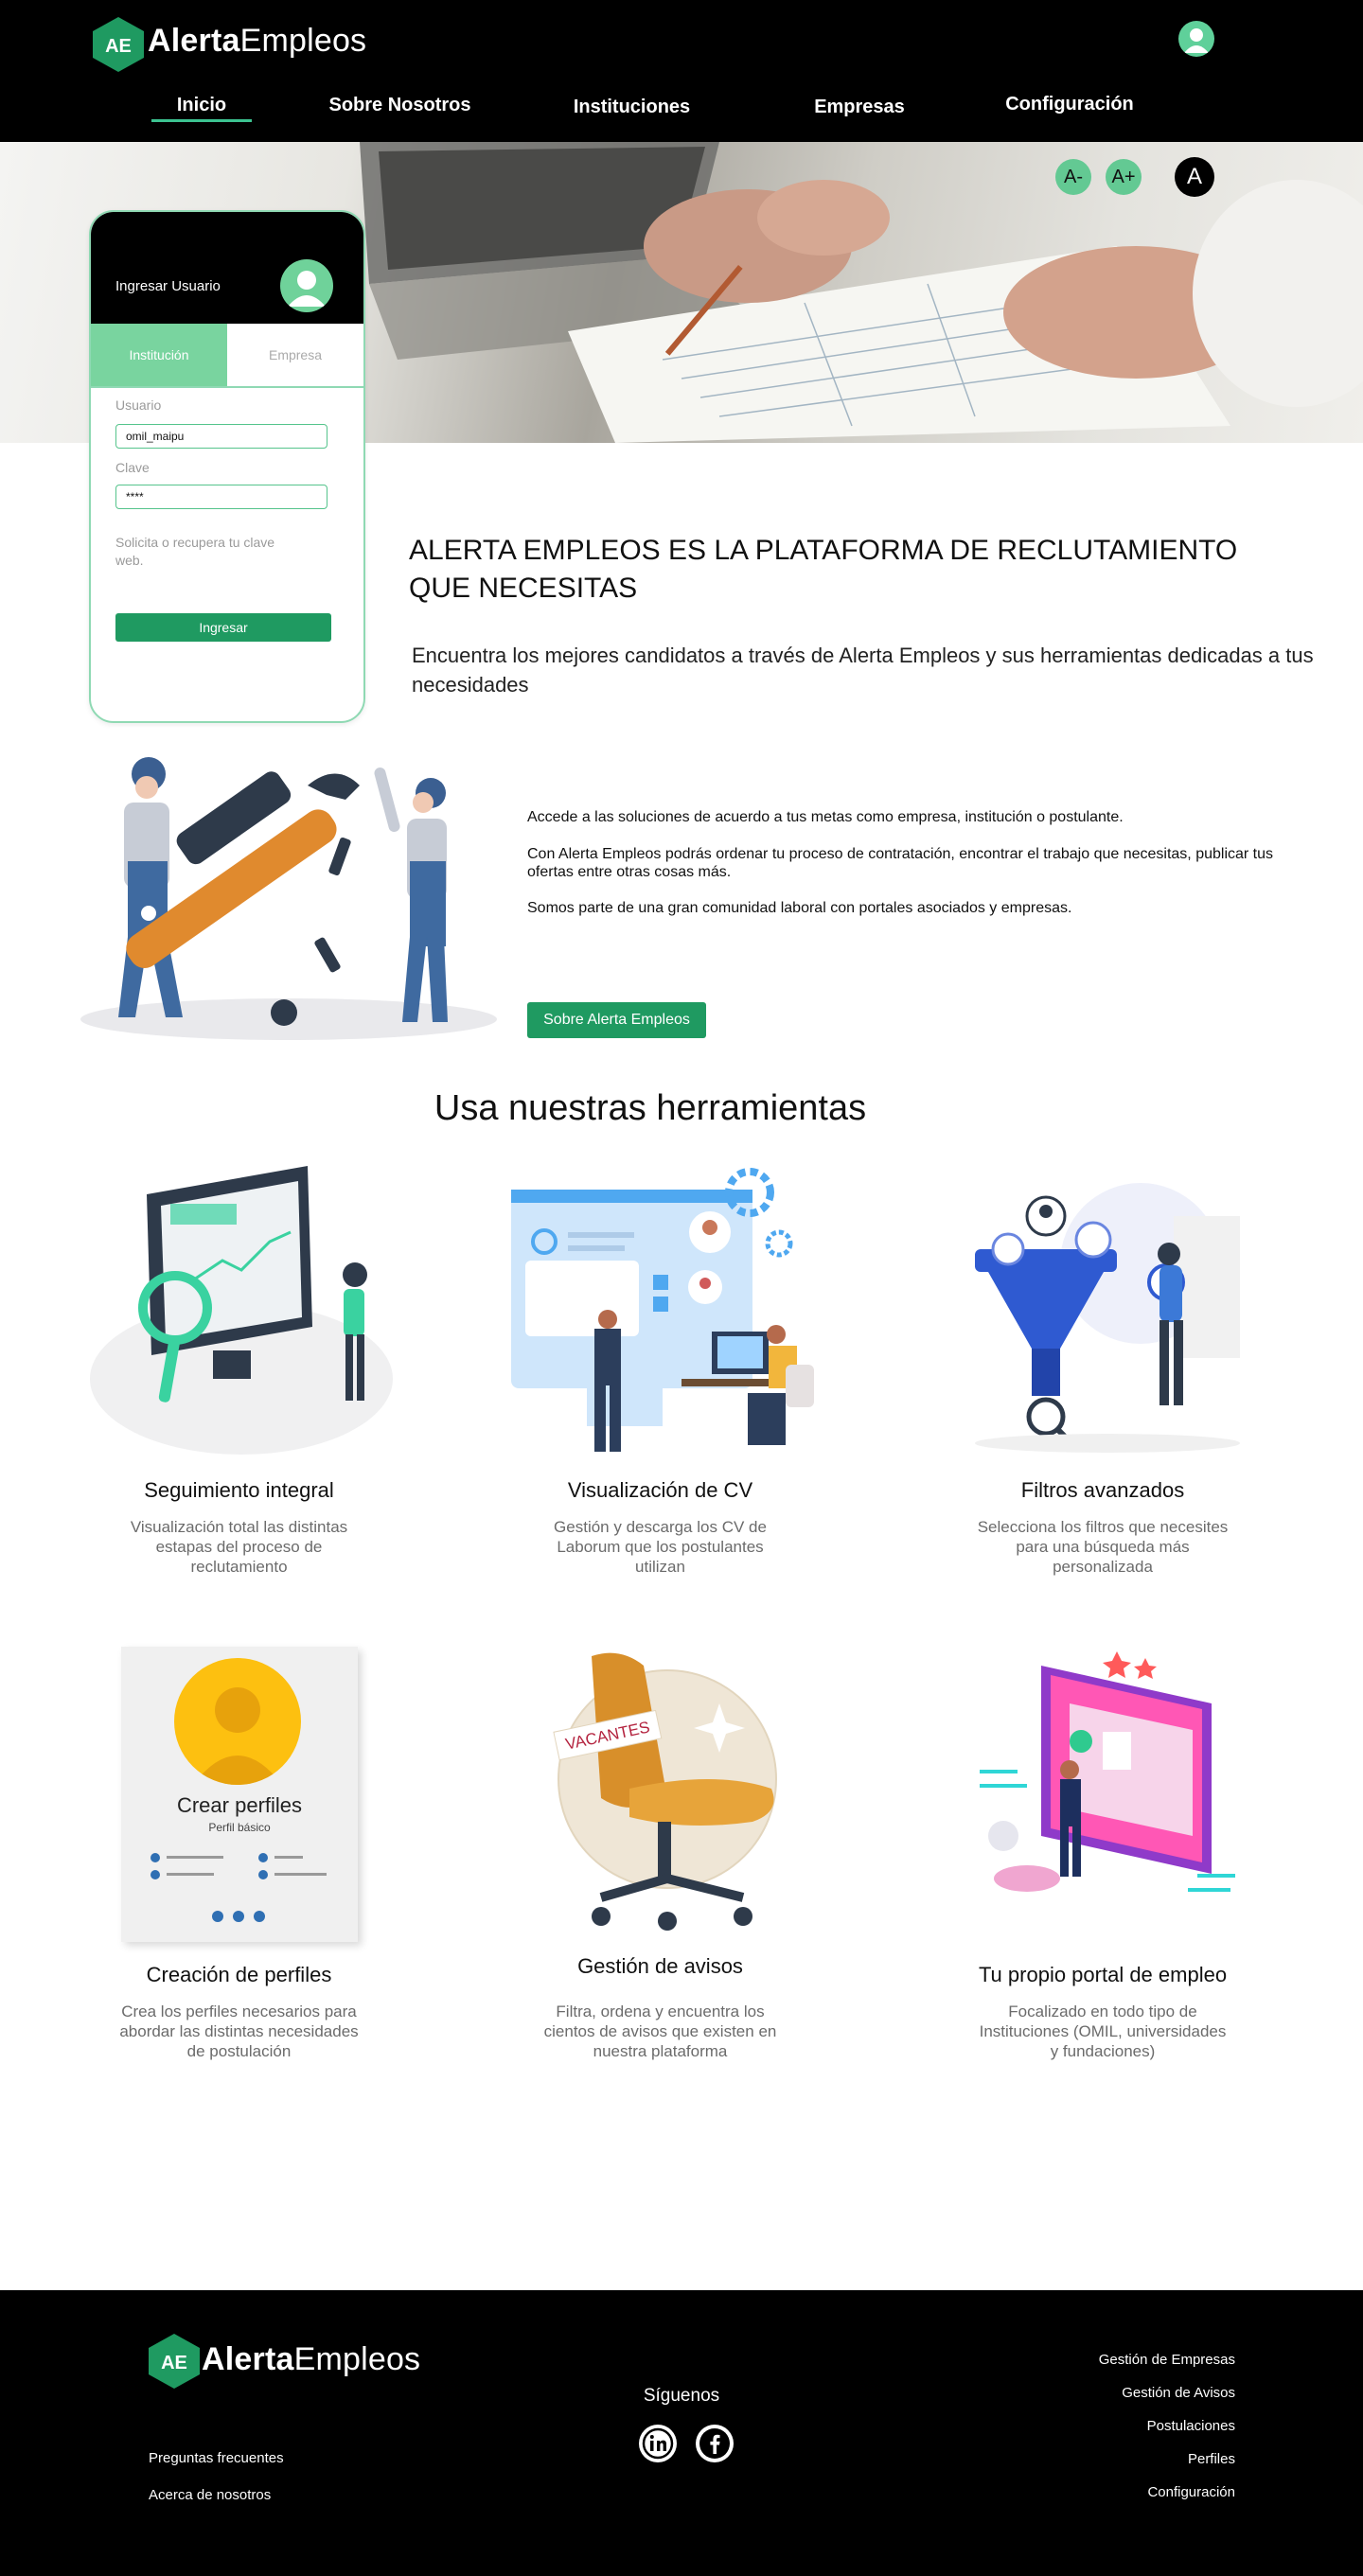  What do you see at coordinates (1069, 104) in the screenshot?
I see `nav-configuracion: Configuración` at bounding box center [1069, 104].